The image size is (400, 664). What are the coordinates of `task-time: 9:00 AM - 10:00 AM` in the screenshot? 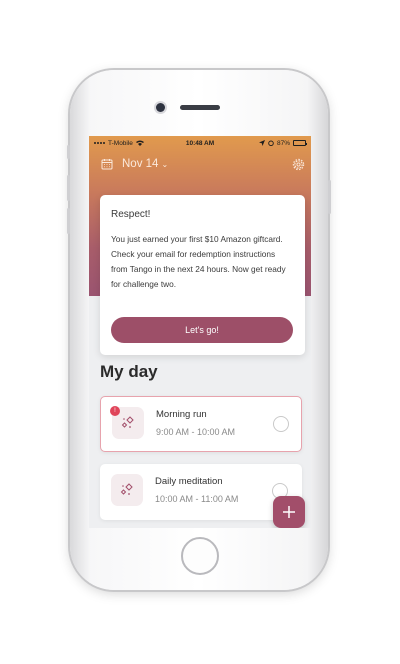 It's located at (196, 432).